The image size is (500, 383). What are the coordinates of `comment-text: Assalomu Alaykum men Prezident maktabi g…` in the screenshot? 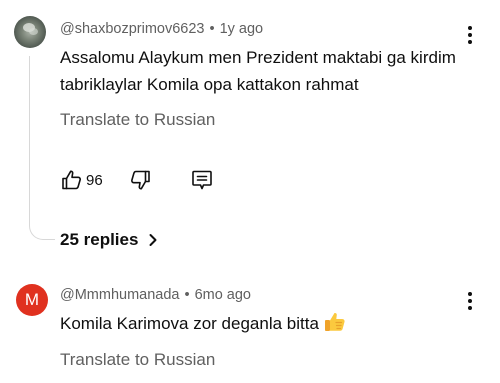 It's located at (258, 71).